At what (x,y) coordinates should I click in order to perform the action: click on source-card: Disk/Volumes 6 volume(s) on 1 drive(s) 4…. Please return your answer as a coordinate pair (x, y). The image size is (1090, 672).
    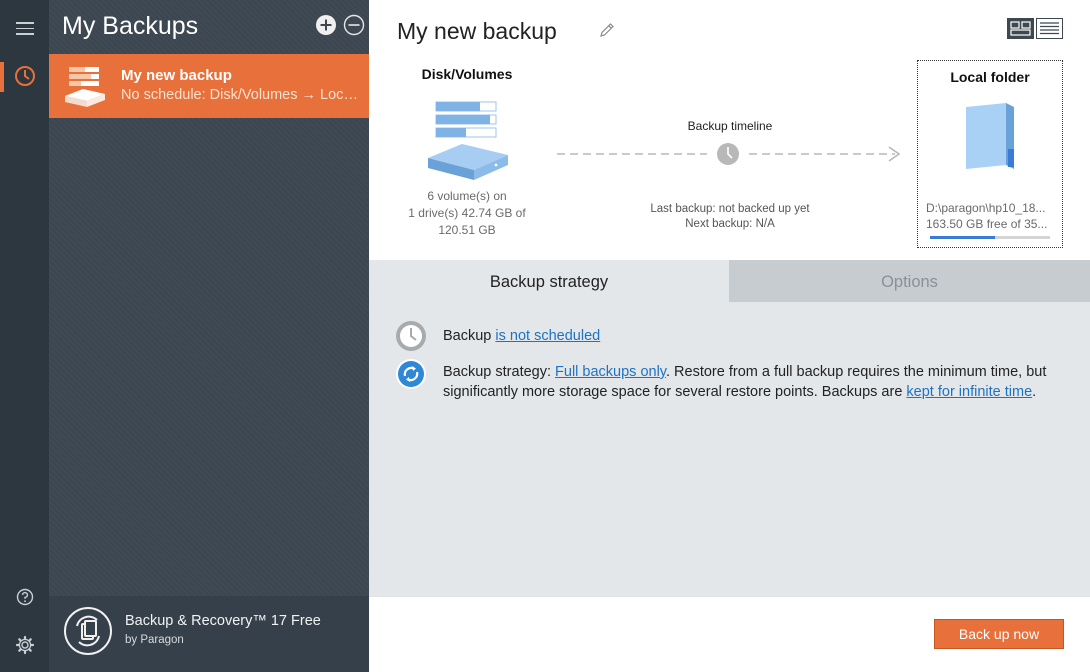
    Looking at the image, I should click on (467, 152).